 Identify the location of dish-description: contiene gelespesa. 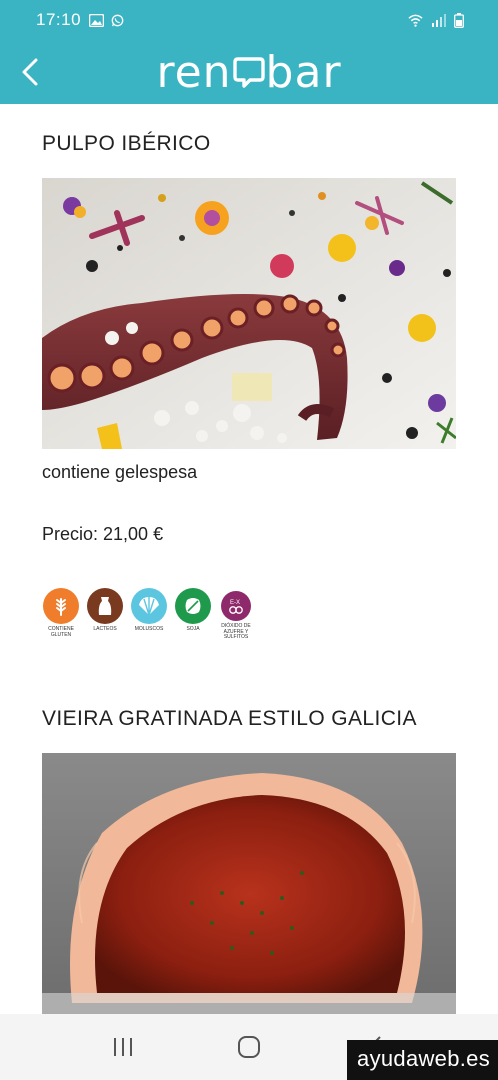
(120, 472).